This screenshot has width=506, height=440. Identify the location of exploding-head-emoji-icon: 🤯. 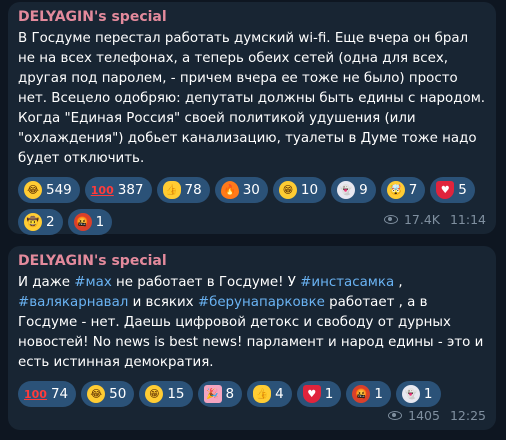
(395, 190).